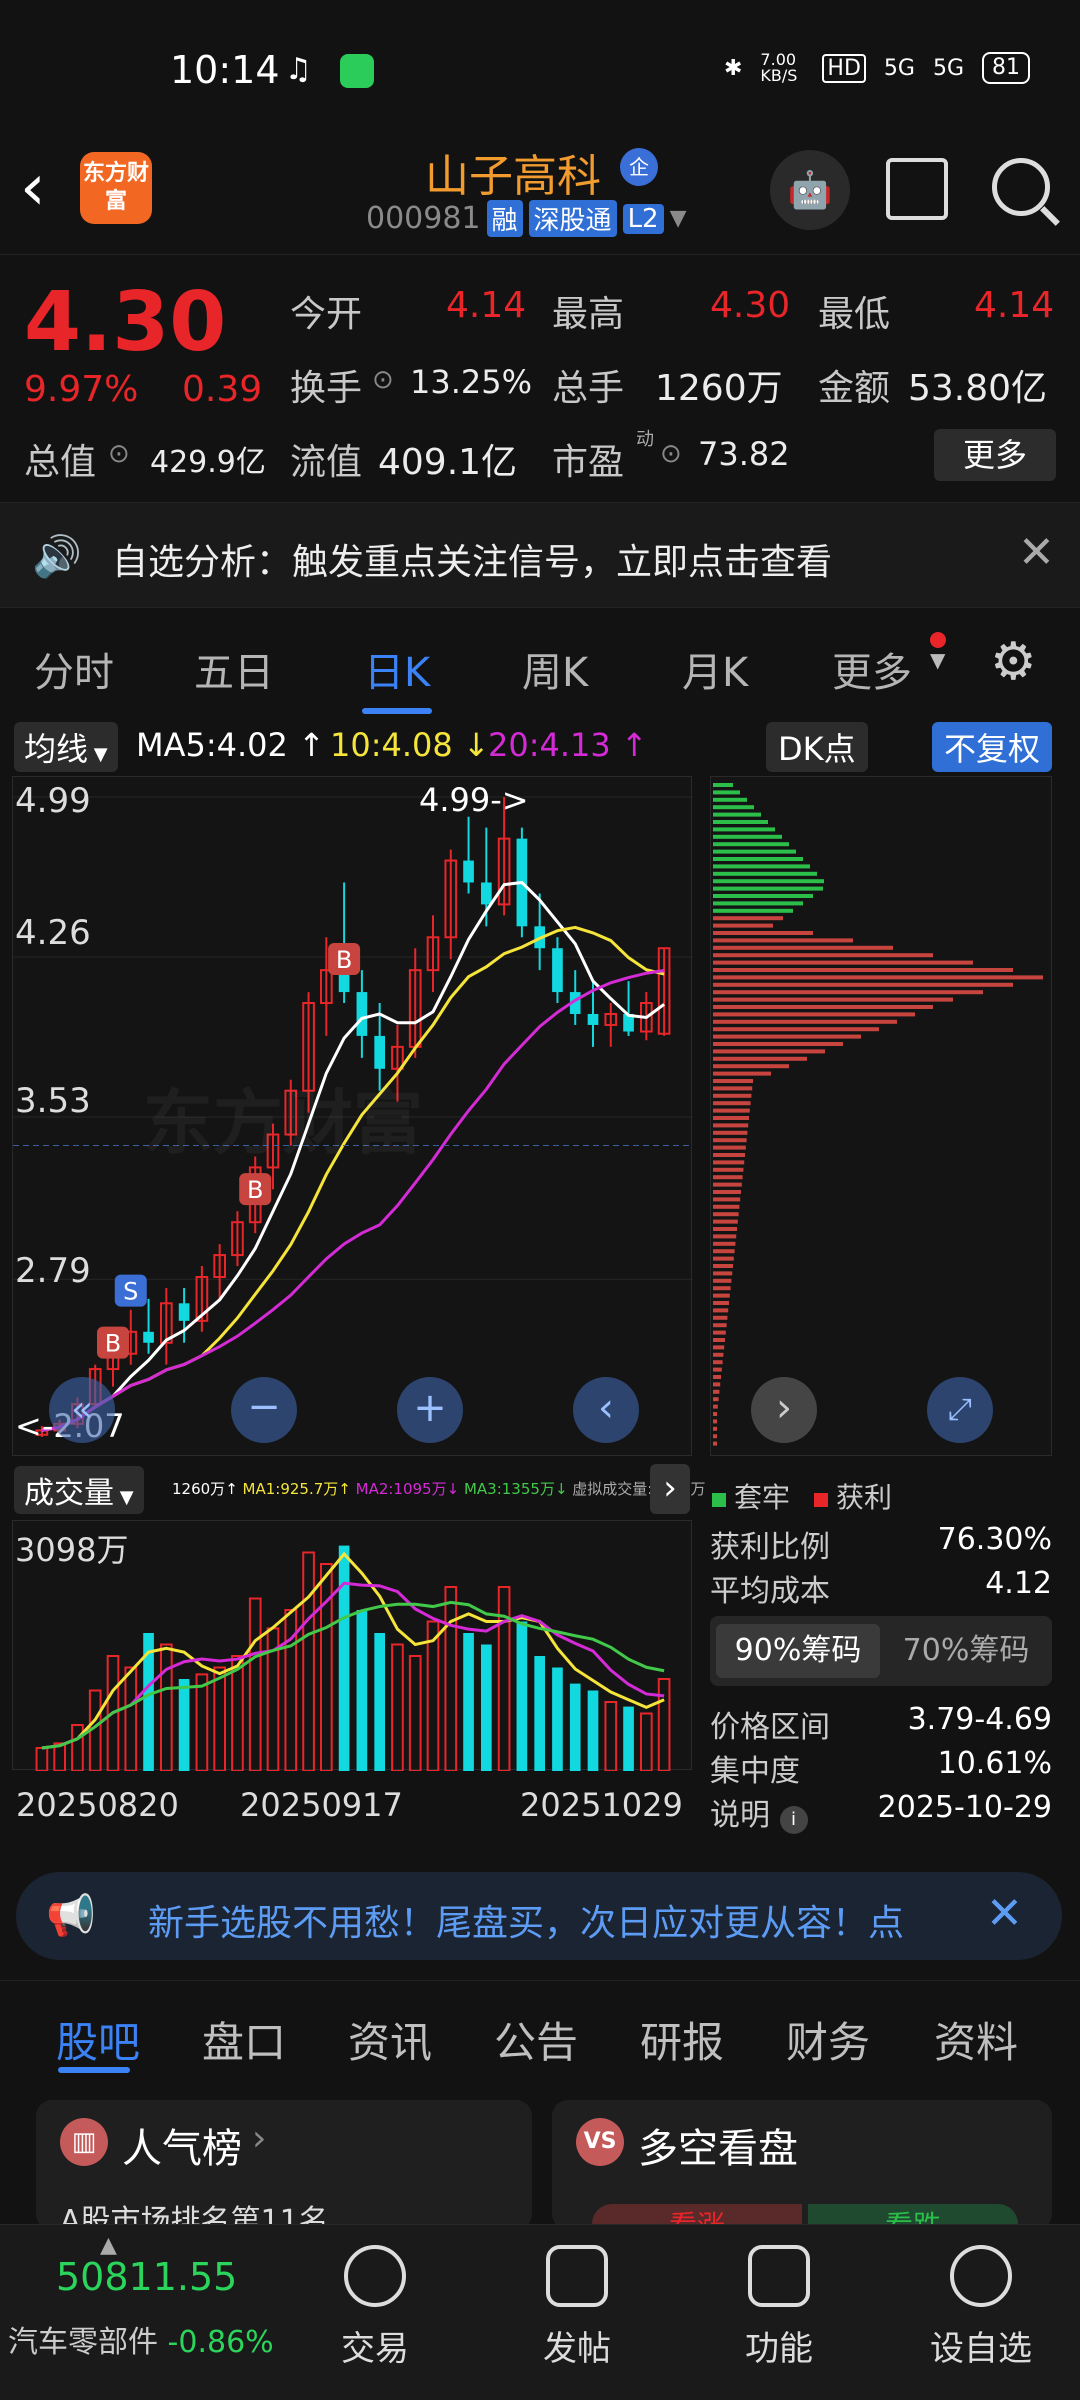 The width and height of the screenshot is (1080, 2400). I want to click on tab-finance: 财务, so click(828, 2039).